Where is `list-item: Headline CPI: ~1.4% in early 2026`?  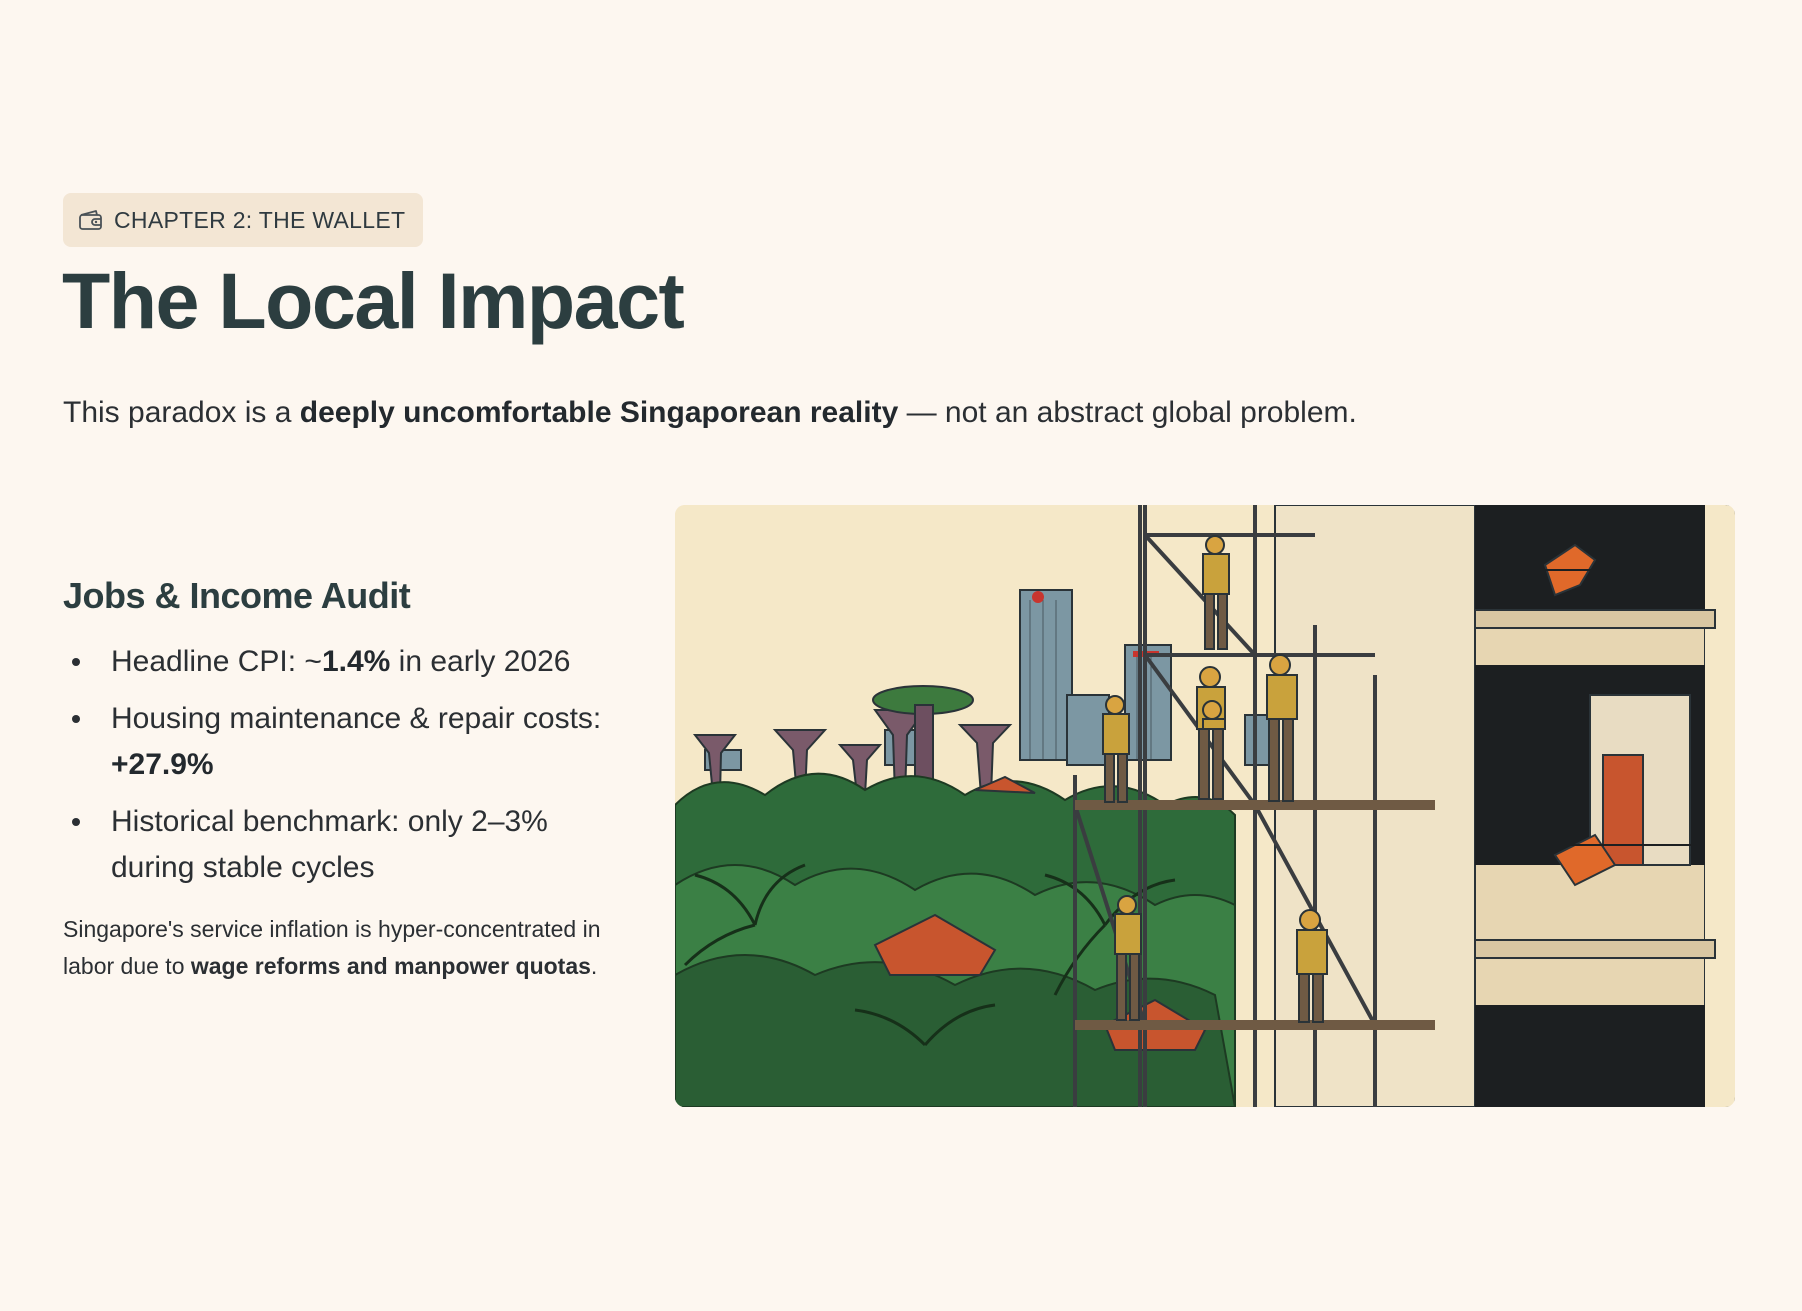 list-item: Headline CPI: ~1.4% in early 2026 is located at coordinates (343, 662).